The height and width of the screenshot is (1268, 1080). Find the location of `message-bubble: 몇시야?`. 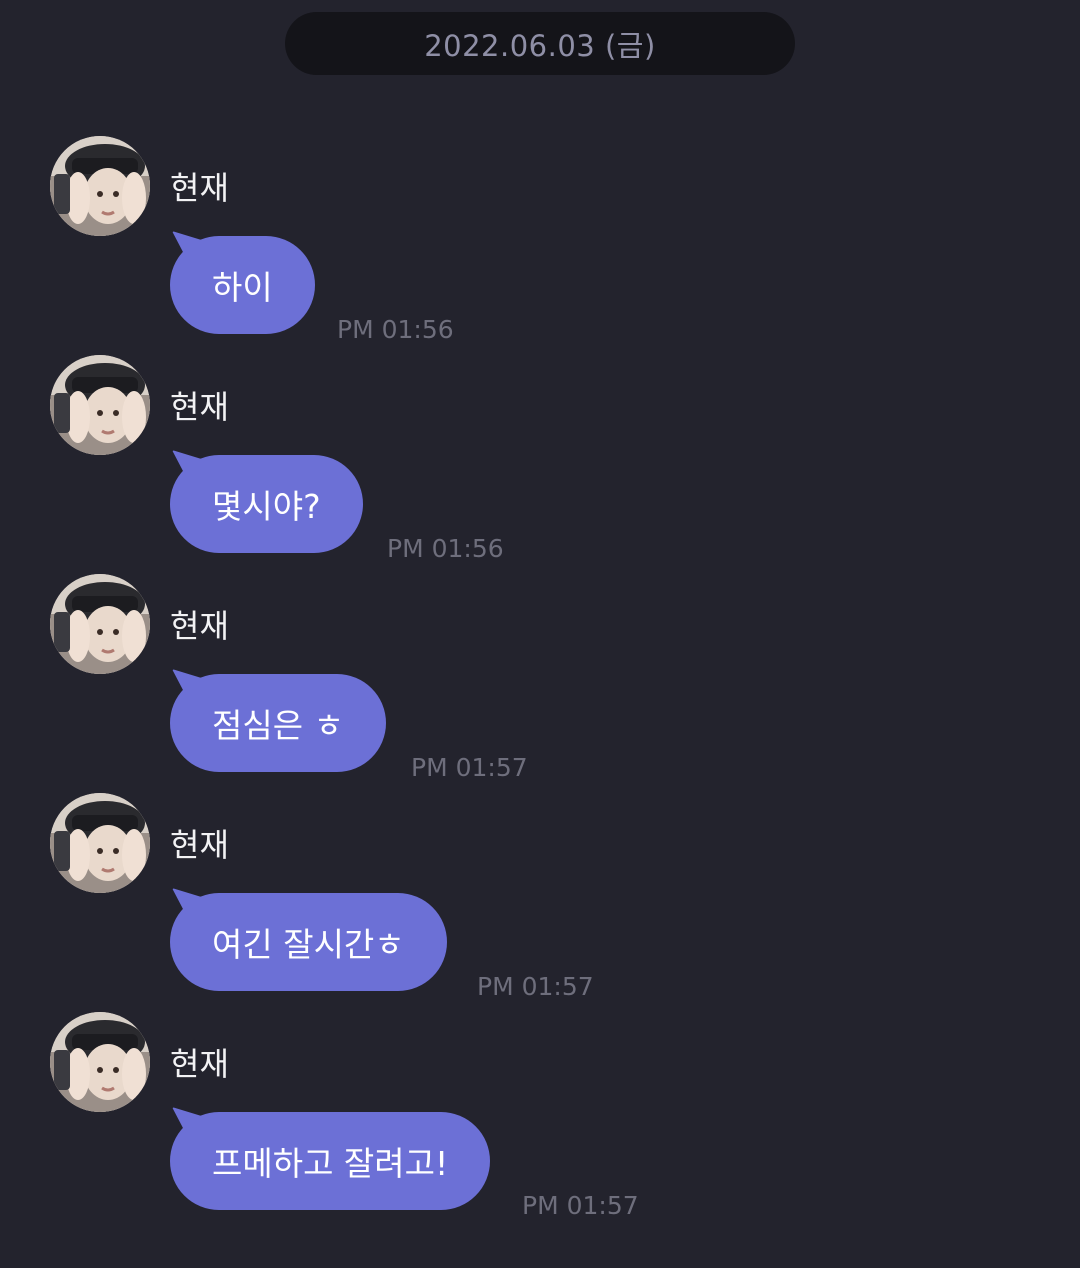

message-bubble: 몇시야? is located at coordinates (266, 504).